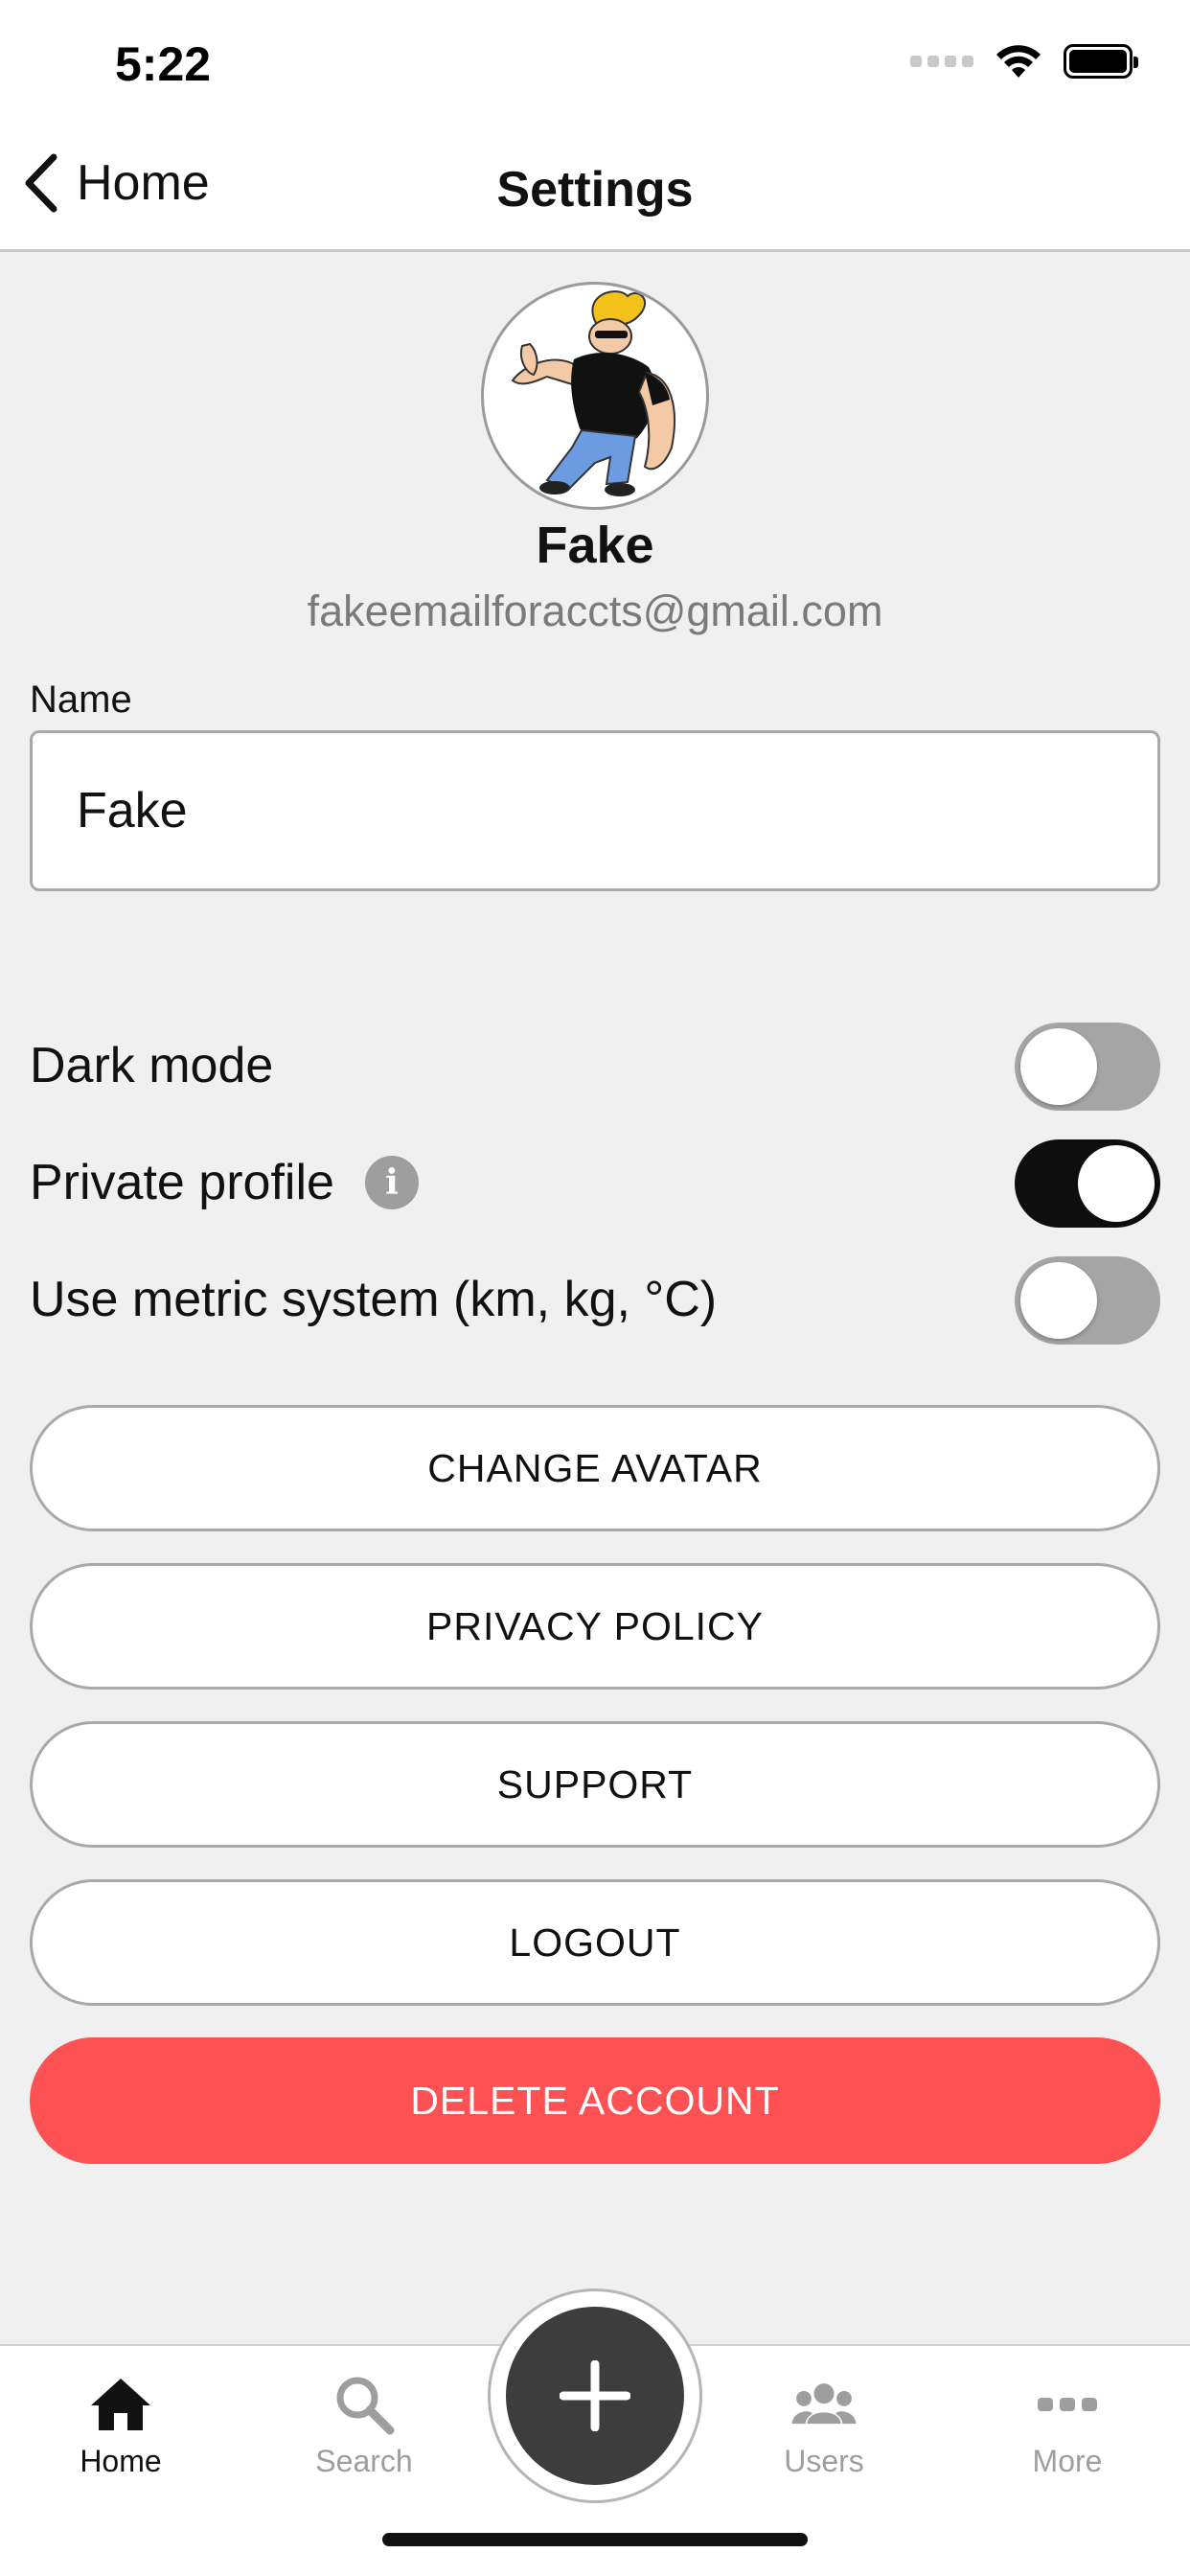 The height and width of the screenshot is (2576, 1190). What do you see at coordinates (374, 1299) in the screenshot?
I see `metric-system-label: Use metric system (km, kg, °C)` at bounding box center [374, 1299].